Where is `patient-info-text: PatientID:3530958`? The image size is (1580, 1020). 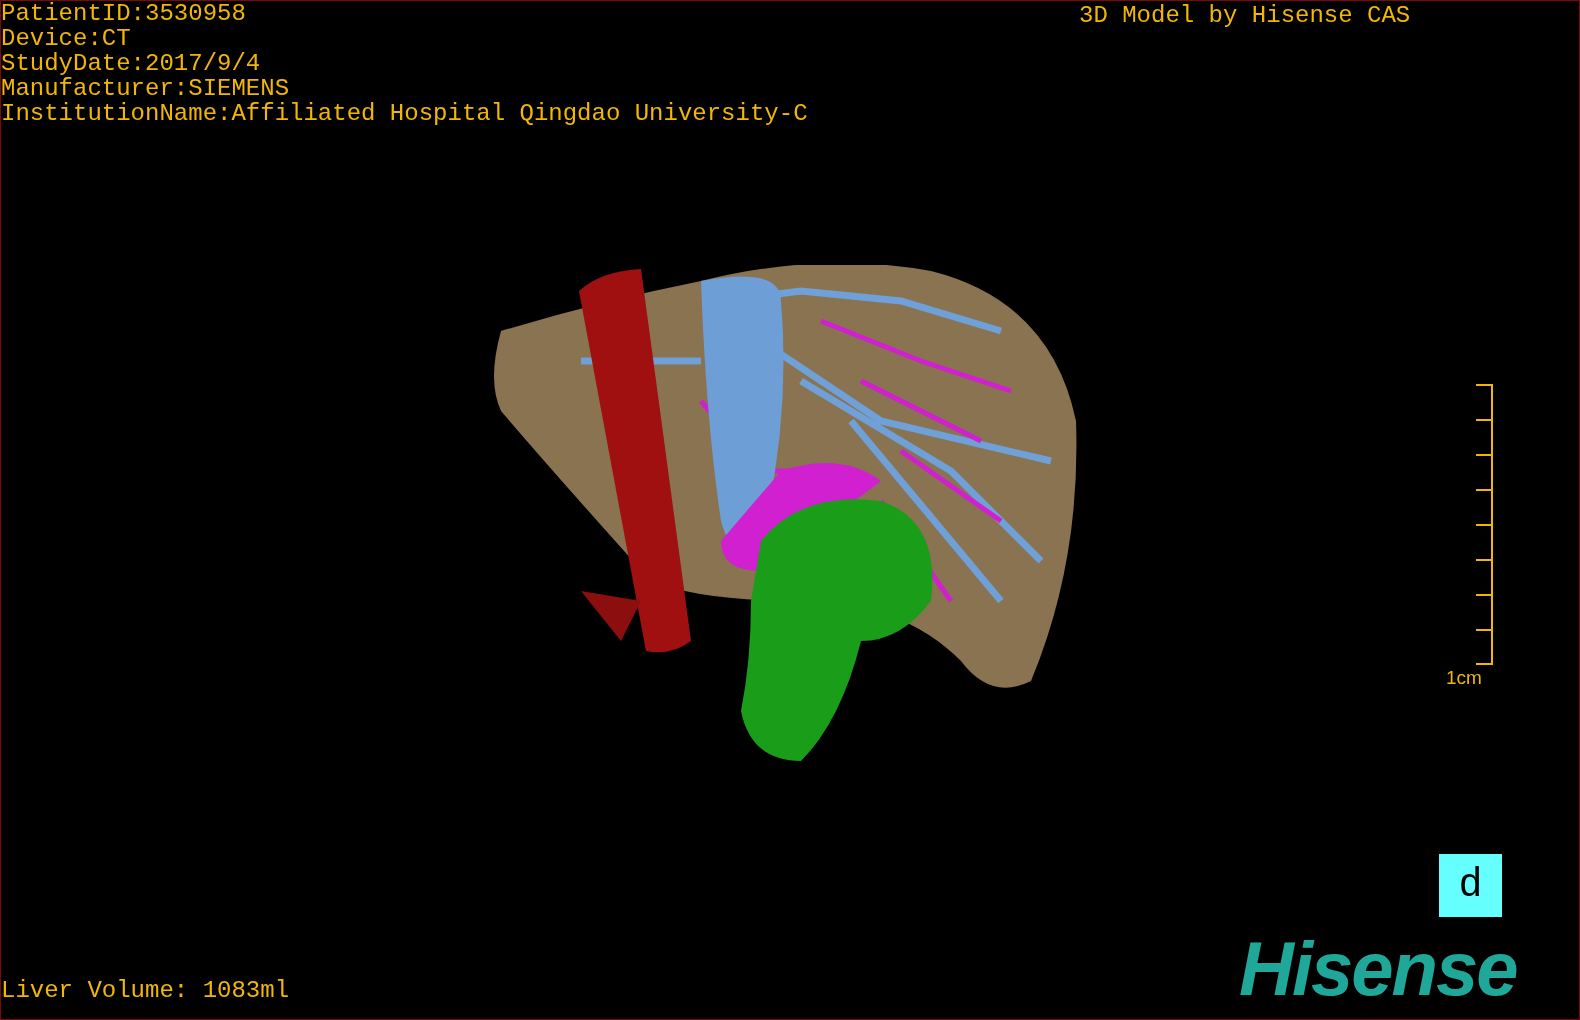 patient-info-text: PatientID:3530958 is located at coordinates (124, 13).